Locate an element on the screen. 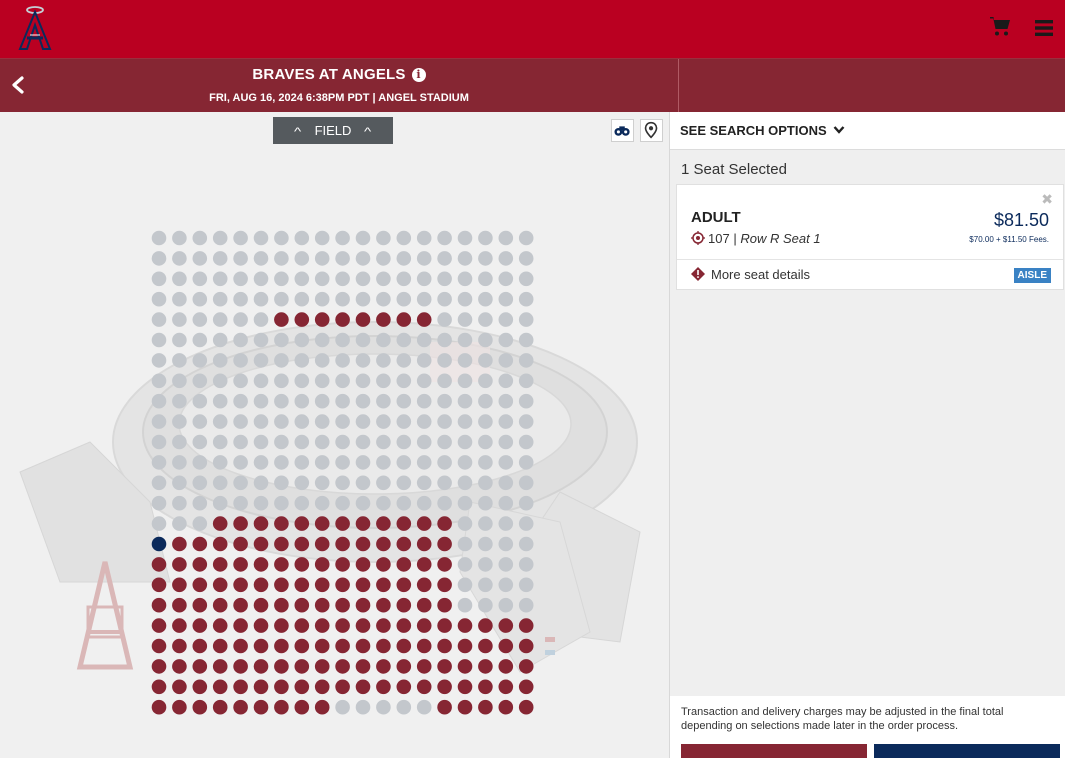 Image resolution: width=1065 pixels, height=758 pixels. more-seat-details-link: More seat details is located at coordinates (750, 274).